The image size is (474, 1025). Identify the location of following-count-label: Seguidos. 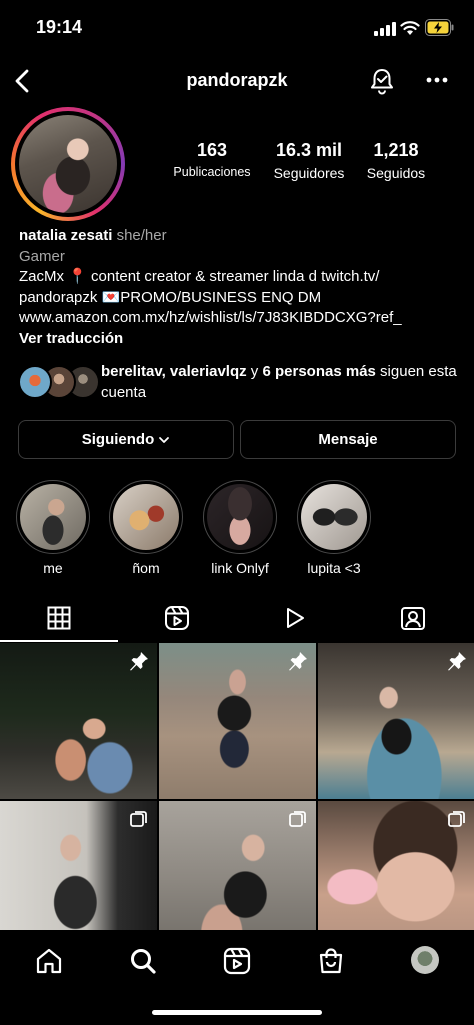
(396, 173).